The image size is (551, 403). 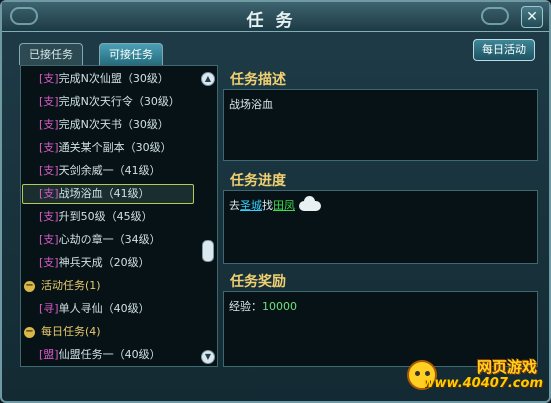 I want to click on progress-middle: 找, so click(x=267, y=205).